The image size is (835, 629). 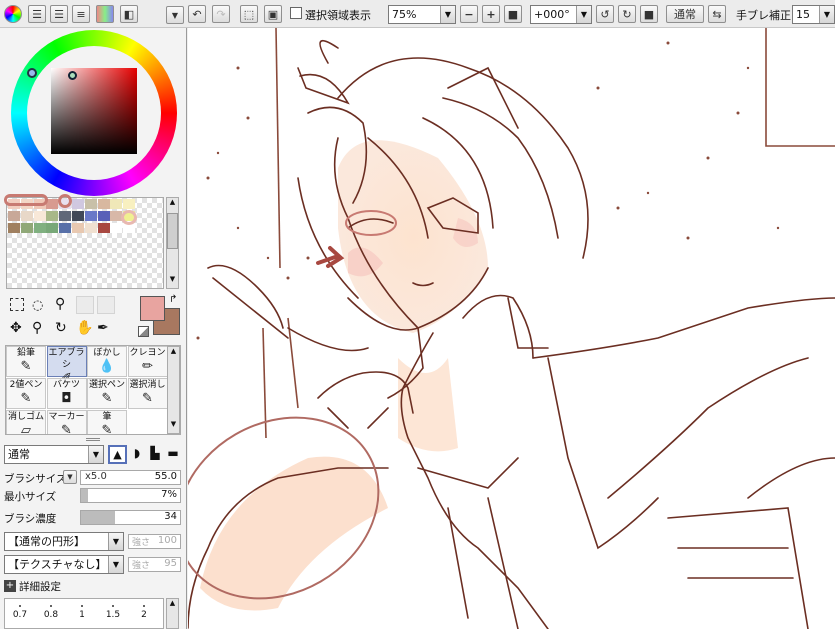 What do you see at coordinates (82, 613) in the screenshot?
I see `brush-size-preset: 1` at bounding box center [82, 613].